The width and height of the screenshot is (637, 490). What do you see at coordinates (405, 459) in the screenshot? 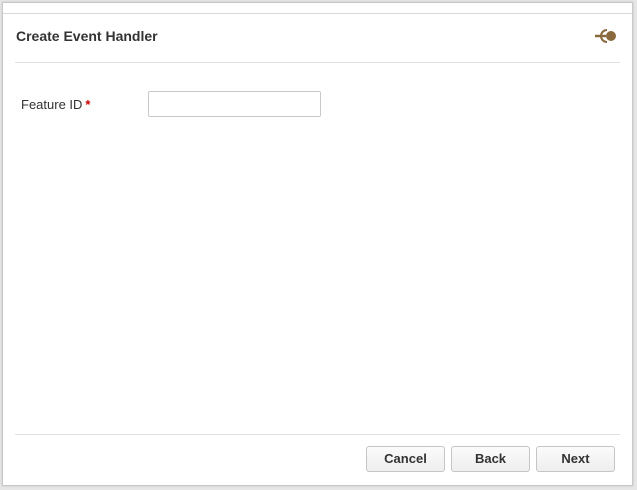
I see `cancel-button: Cancel` at bounding box center [405, 459].